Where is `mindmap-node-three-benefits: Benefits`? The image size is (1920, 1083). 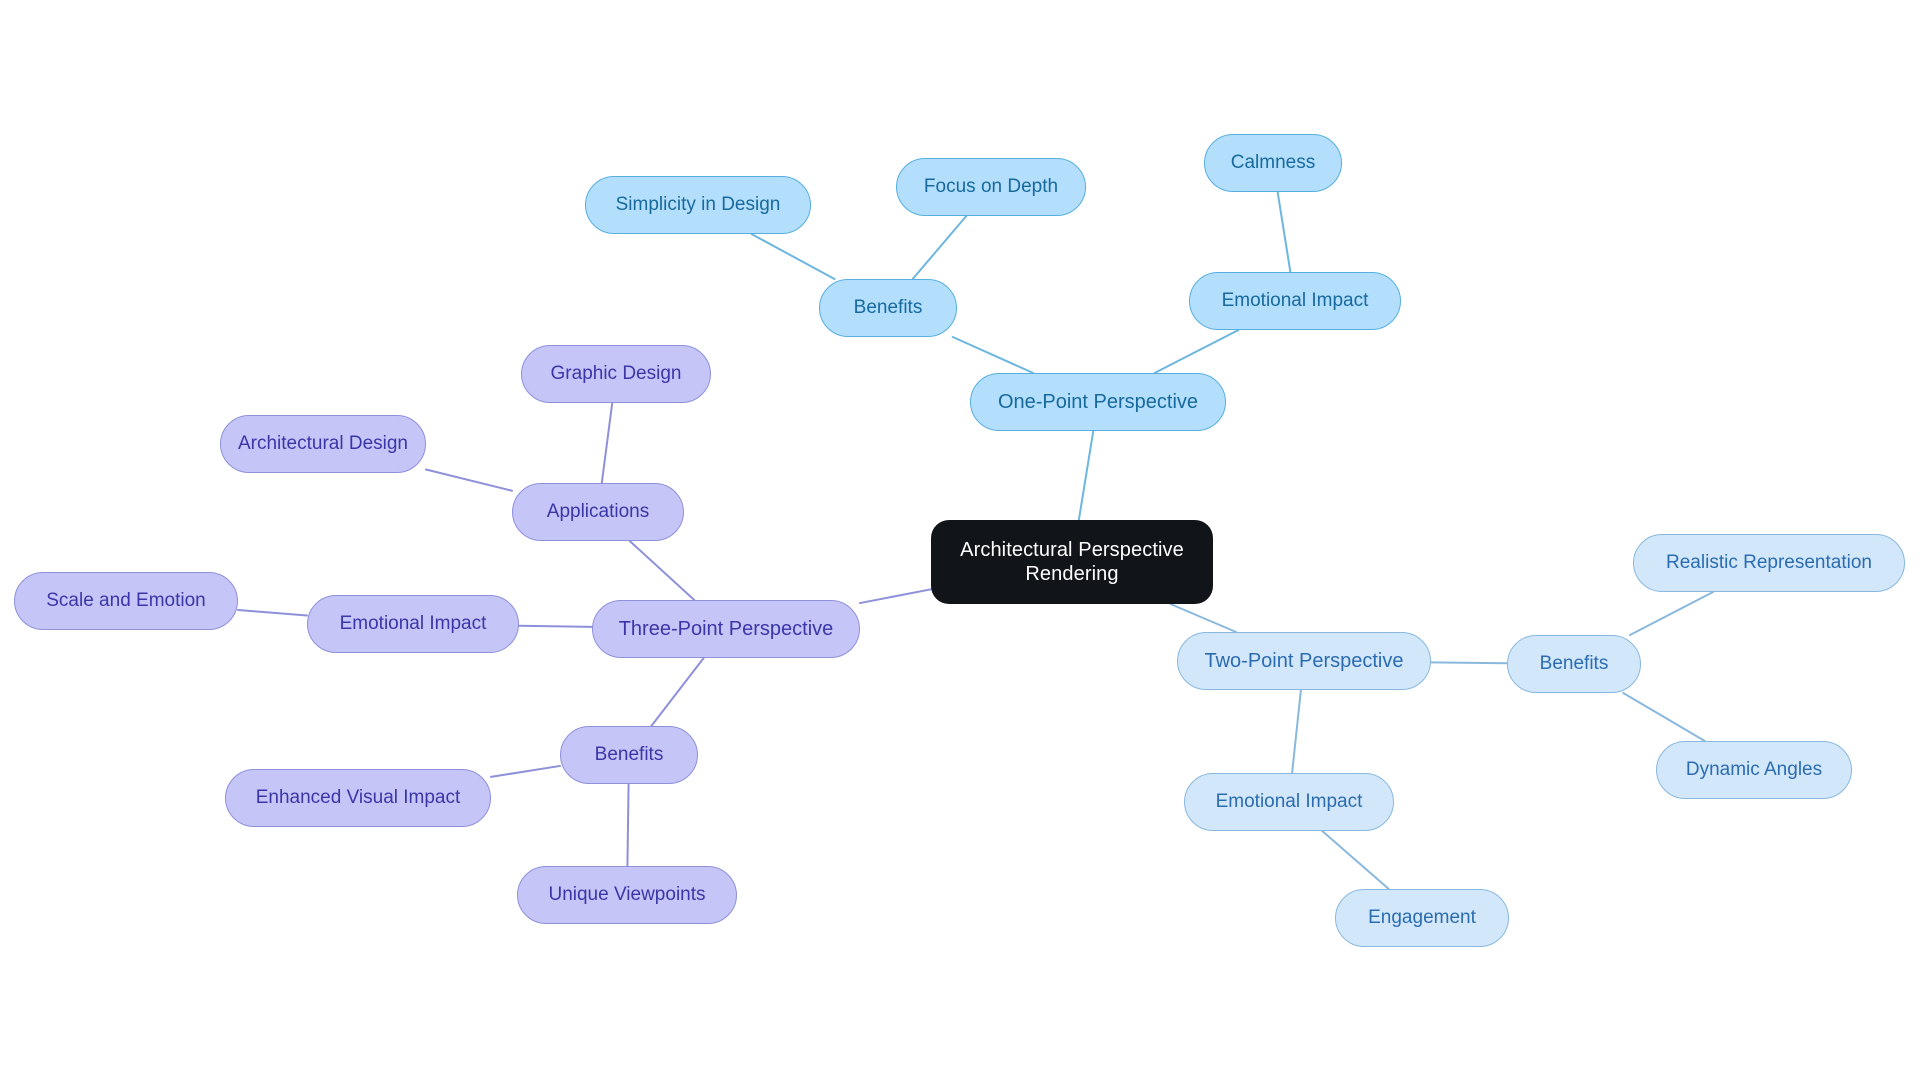
mindmap-node-three-benefits: Benefits is located at coordinates (629, 755).